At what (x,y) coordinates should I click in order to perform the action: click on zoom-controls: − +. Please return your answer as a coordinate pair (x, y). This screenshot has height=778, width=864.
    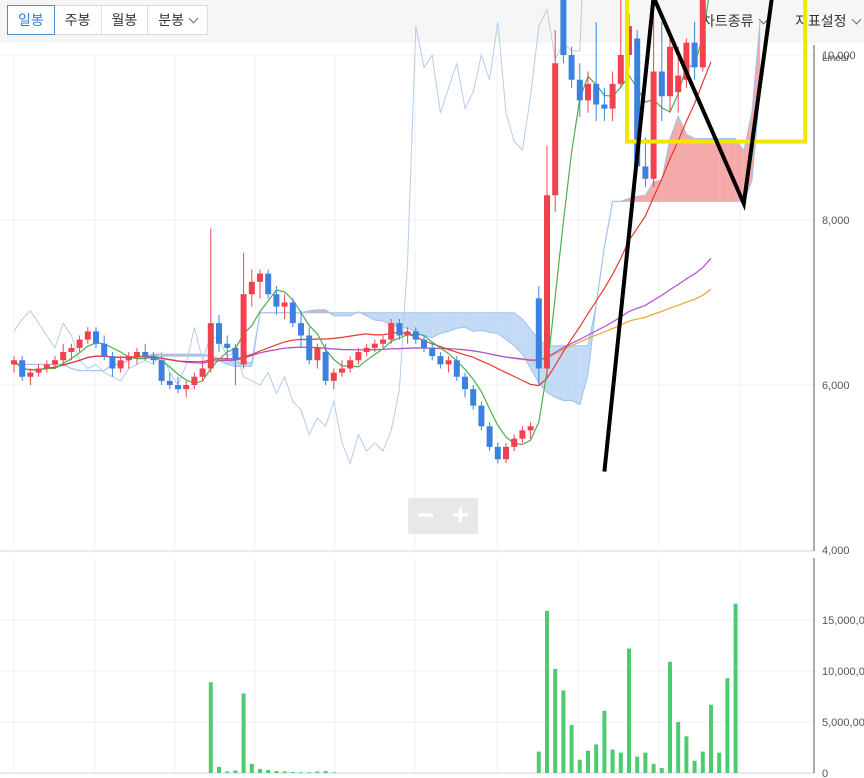
    Looking at the image, I should click on (443, 516).